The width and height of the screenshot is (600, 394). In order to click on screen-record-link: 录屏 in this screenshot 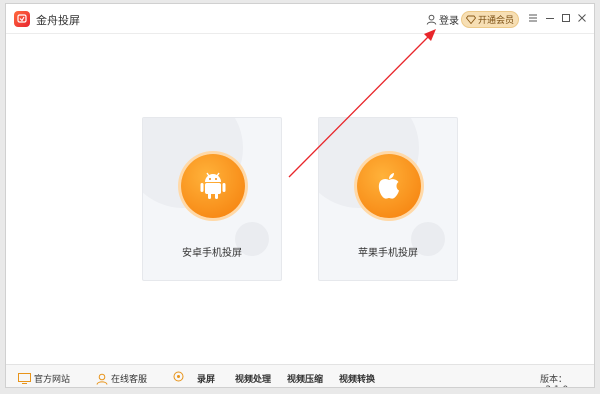, I will do `click(206, 378)`.